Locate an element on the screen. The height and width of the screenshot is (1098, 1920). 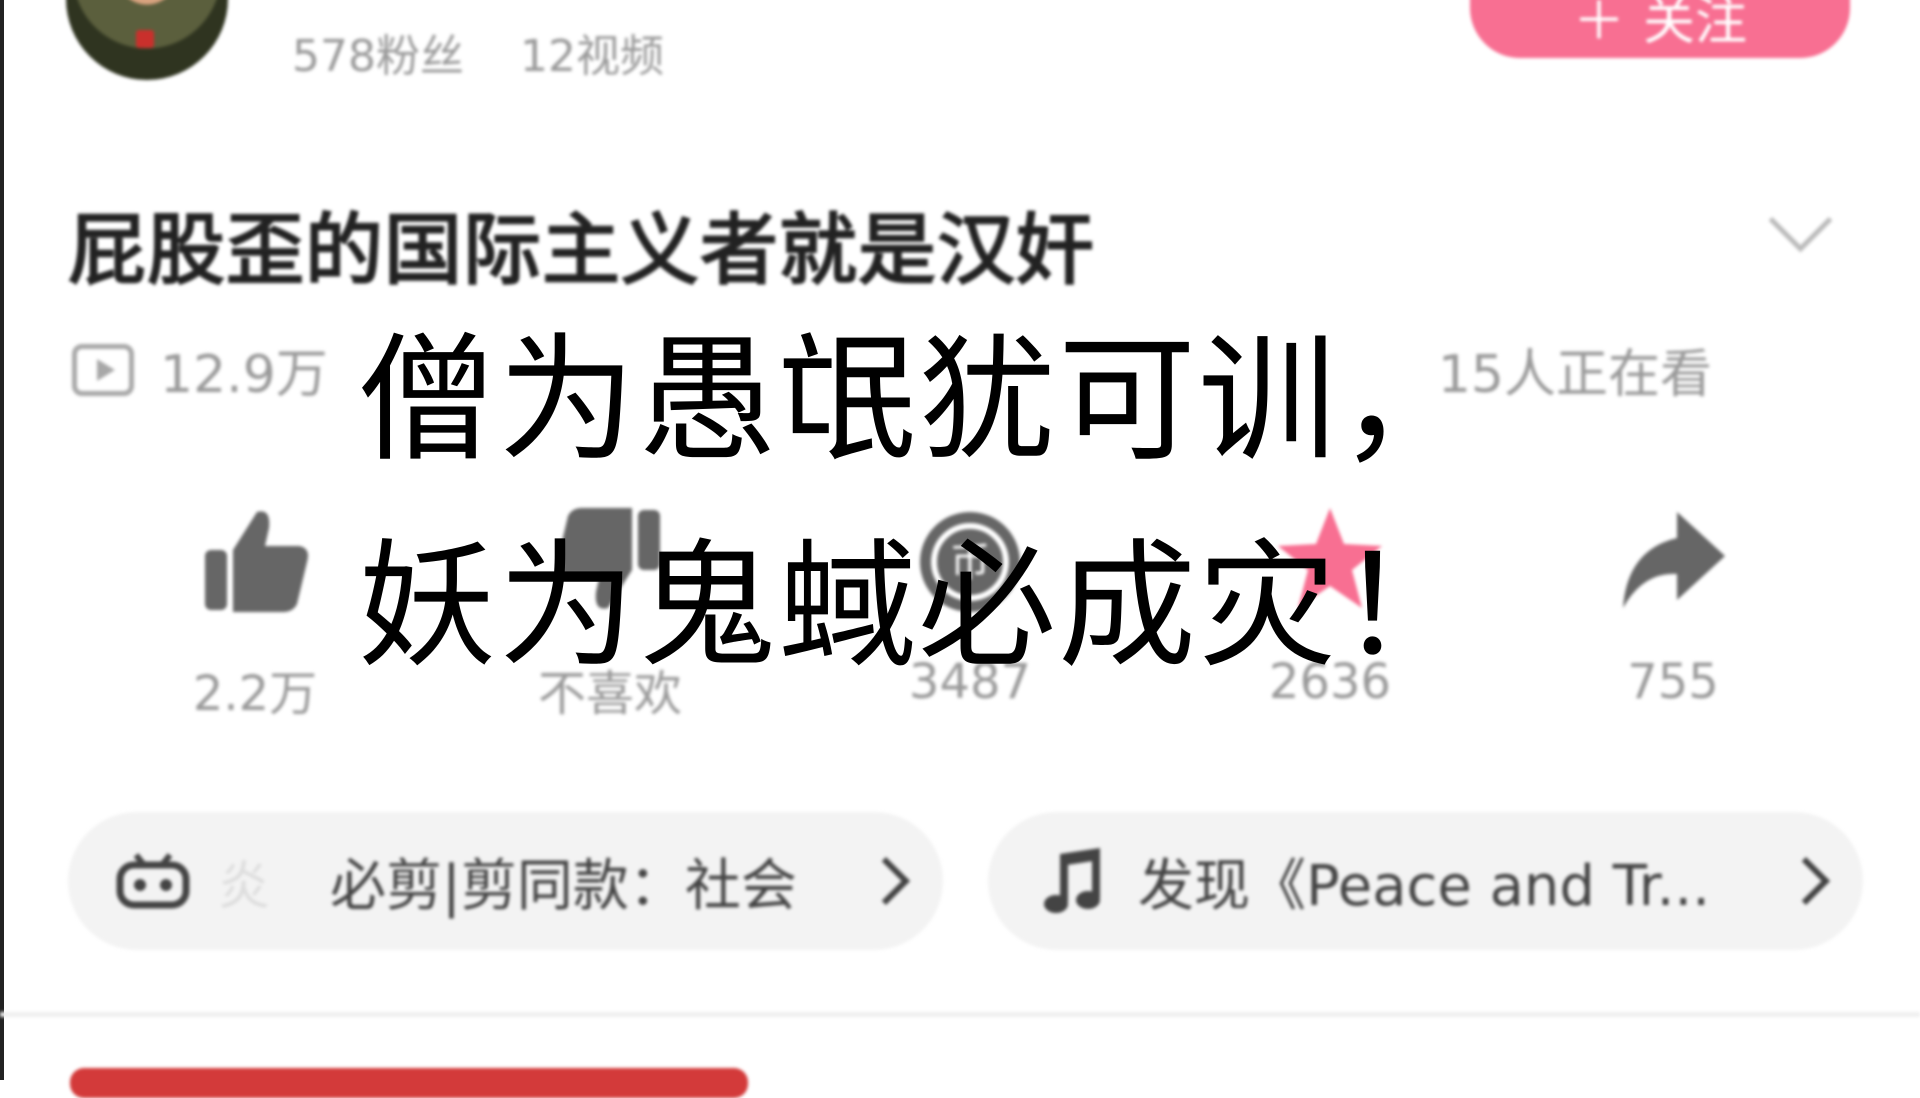
like-button: 2.2万 is located at coordinates (255, 612).